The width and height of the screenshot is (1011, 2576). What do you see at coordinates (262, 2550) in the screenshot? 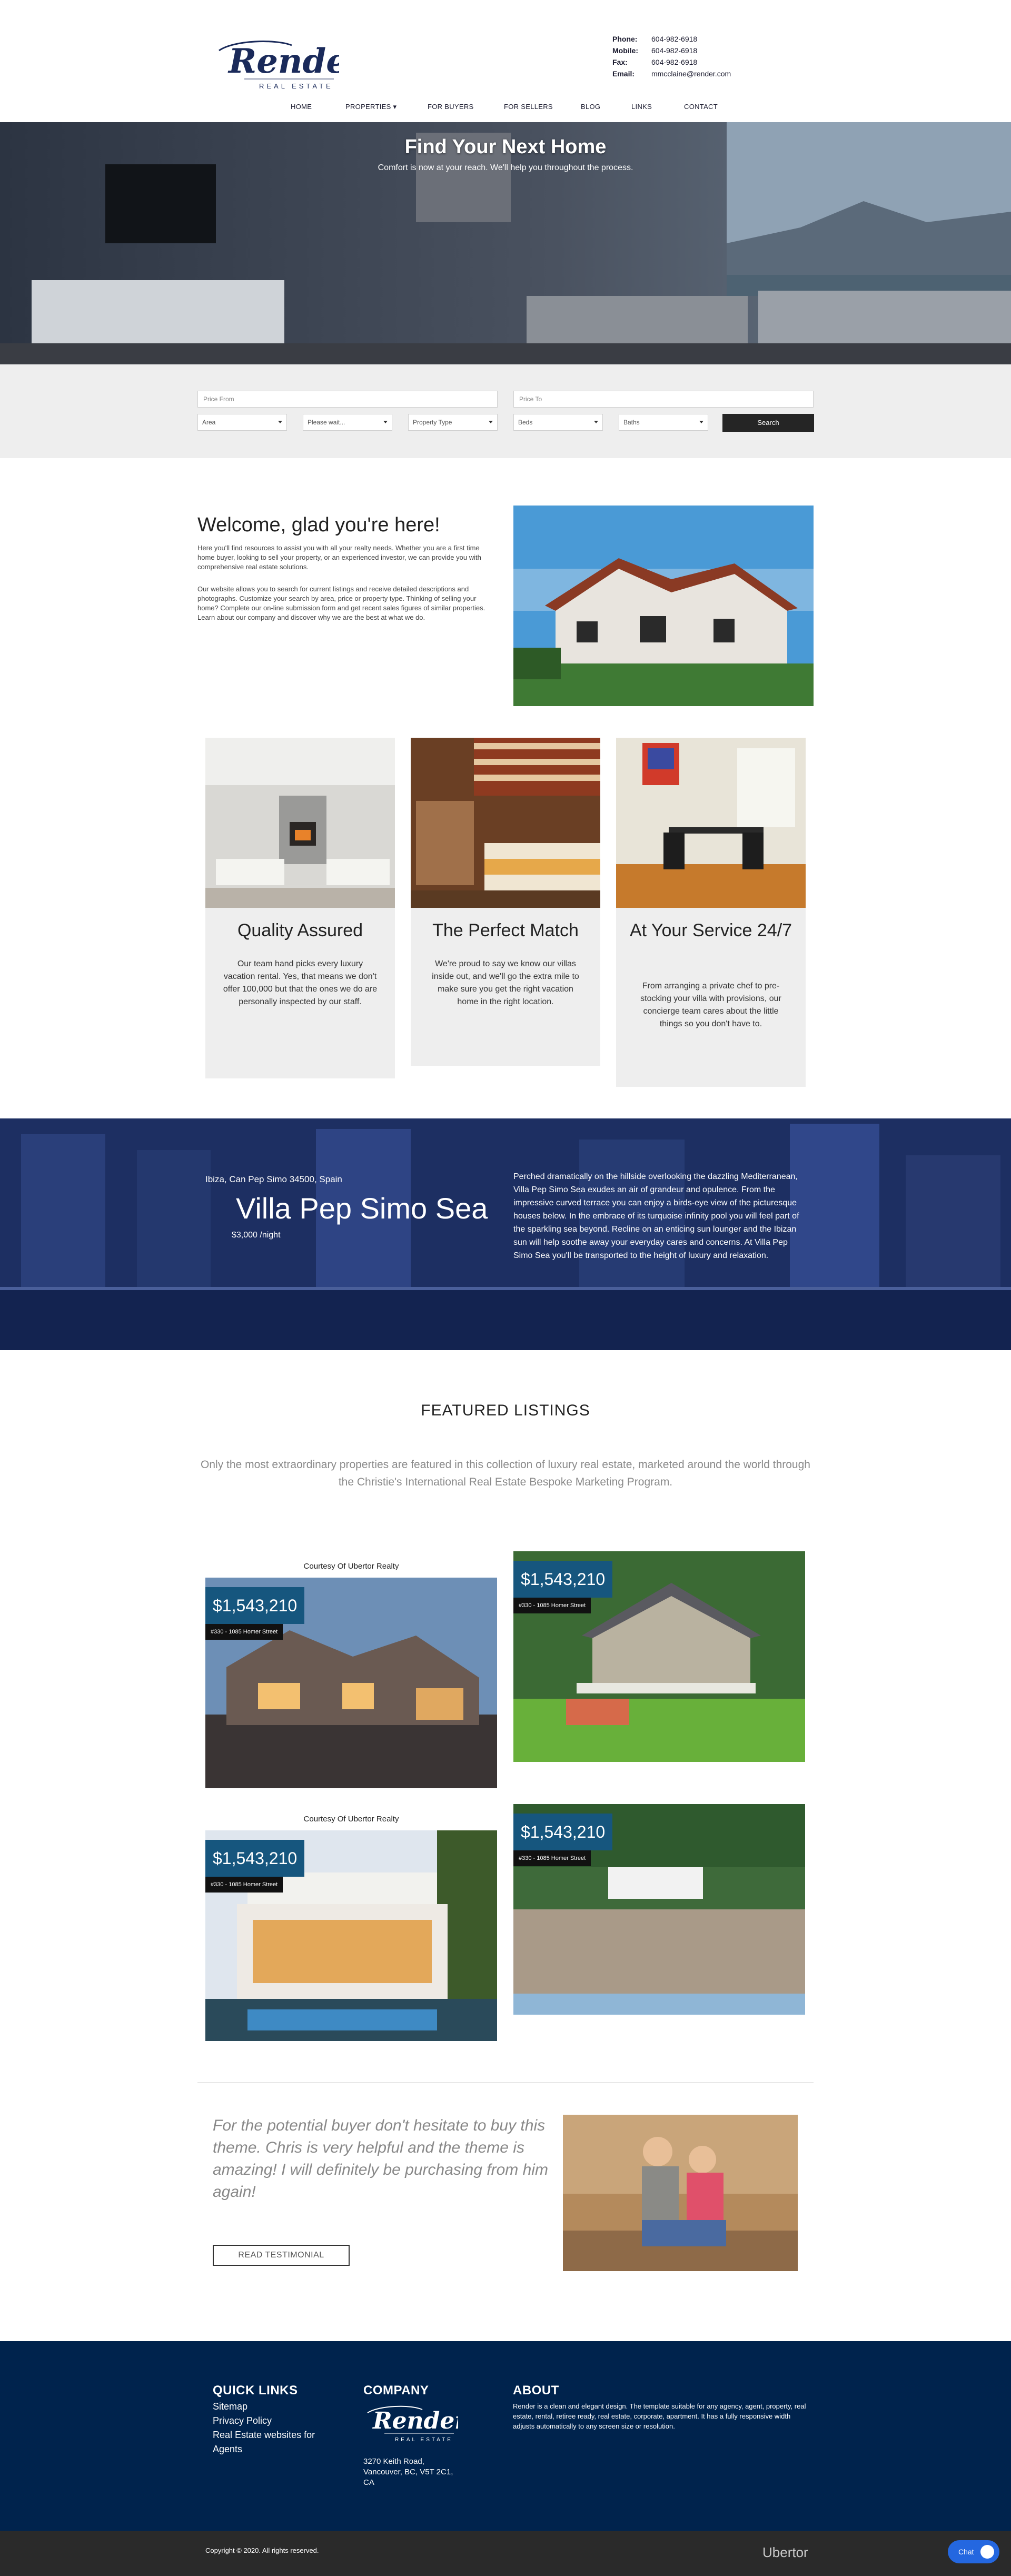
I see `copyright-text: Copyright © 2020. All rights reserved.` at bounding box center [262, 2550].